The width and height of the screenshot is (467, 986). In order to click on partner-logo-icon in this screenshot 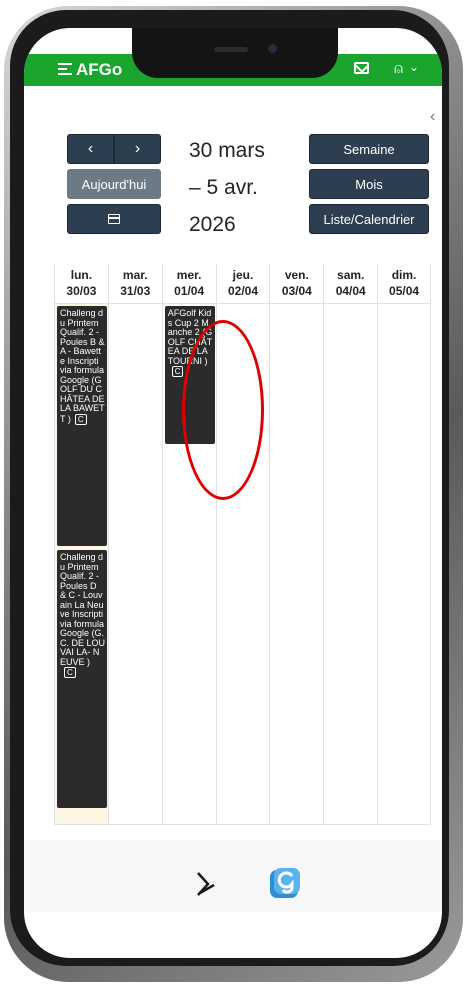, I will do `click(206, 885)`.